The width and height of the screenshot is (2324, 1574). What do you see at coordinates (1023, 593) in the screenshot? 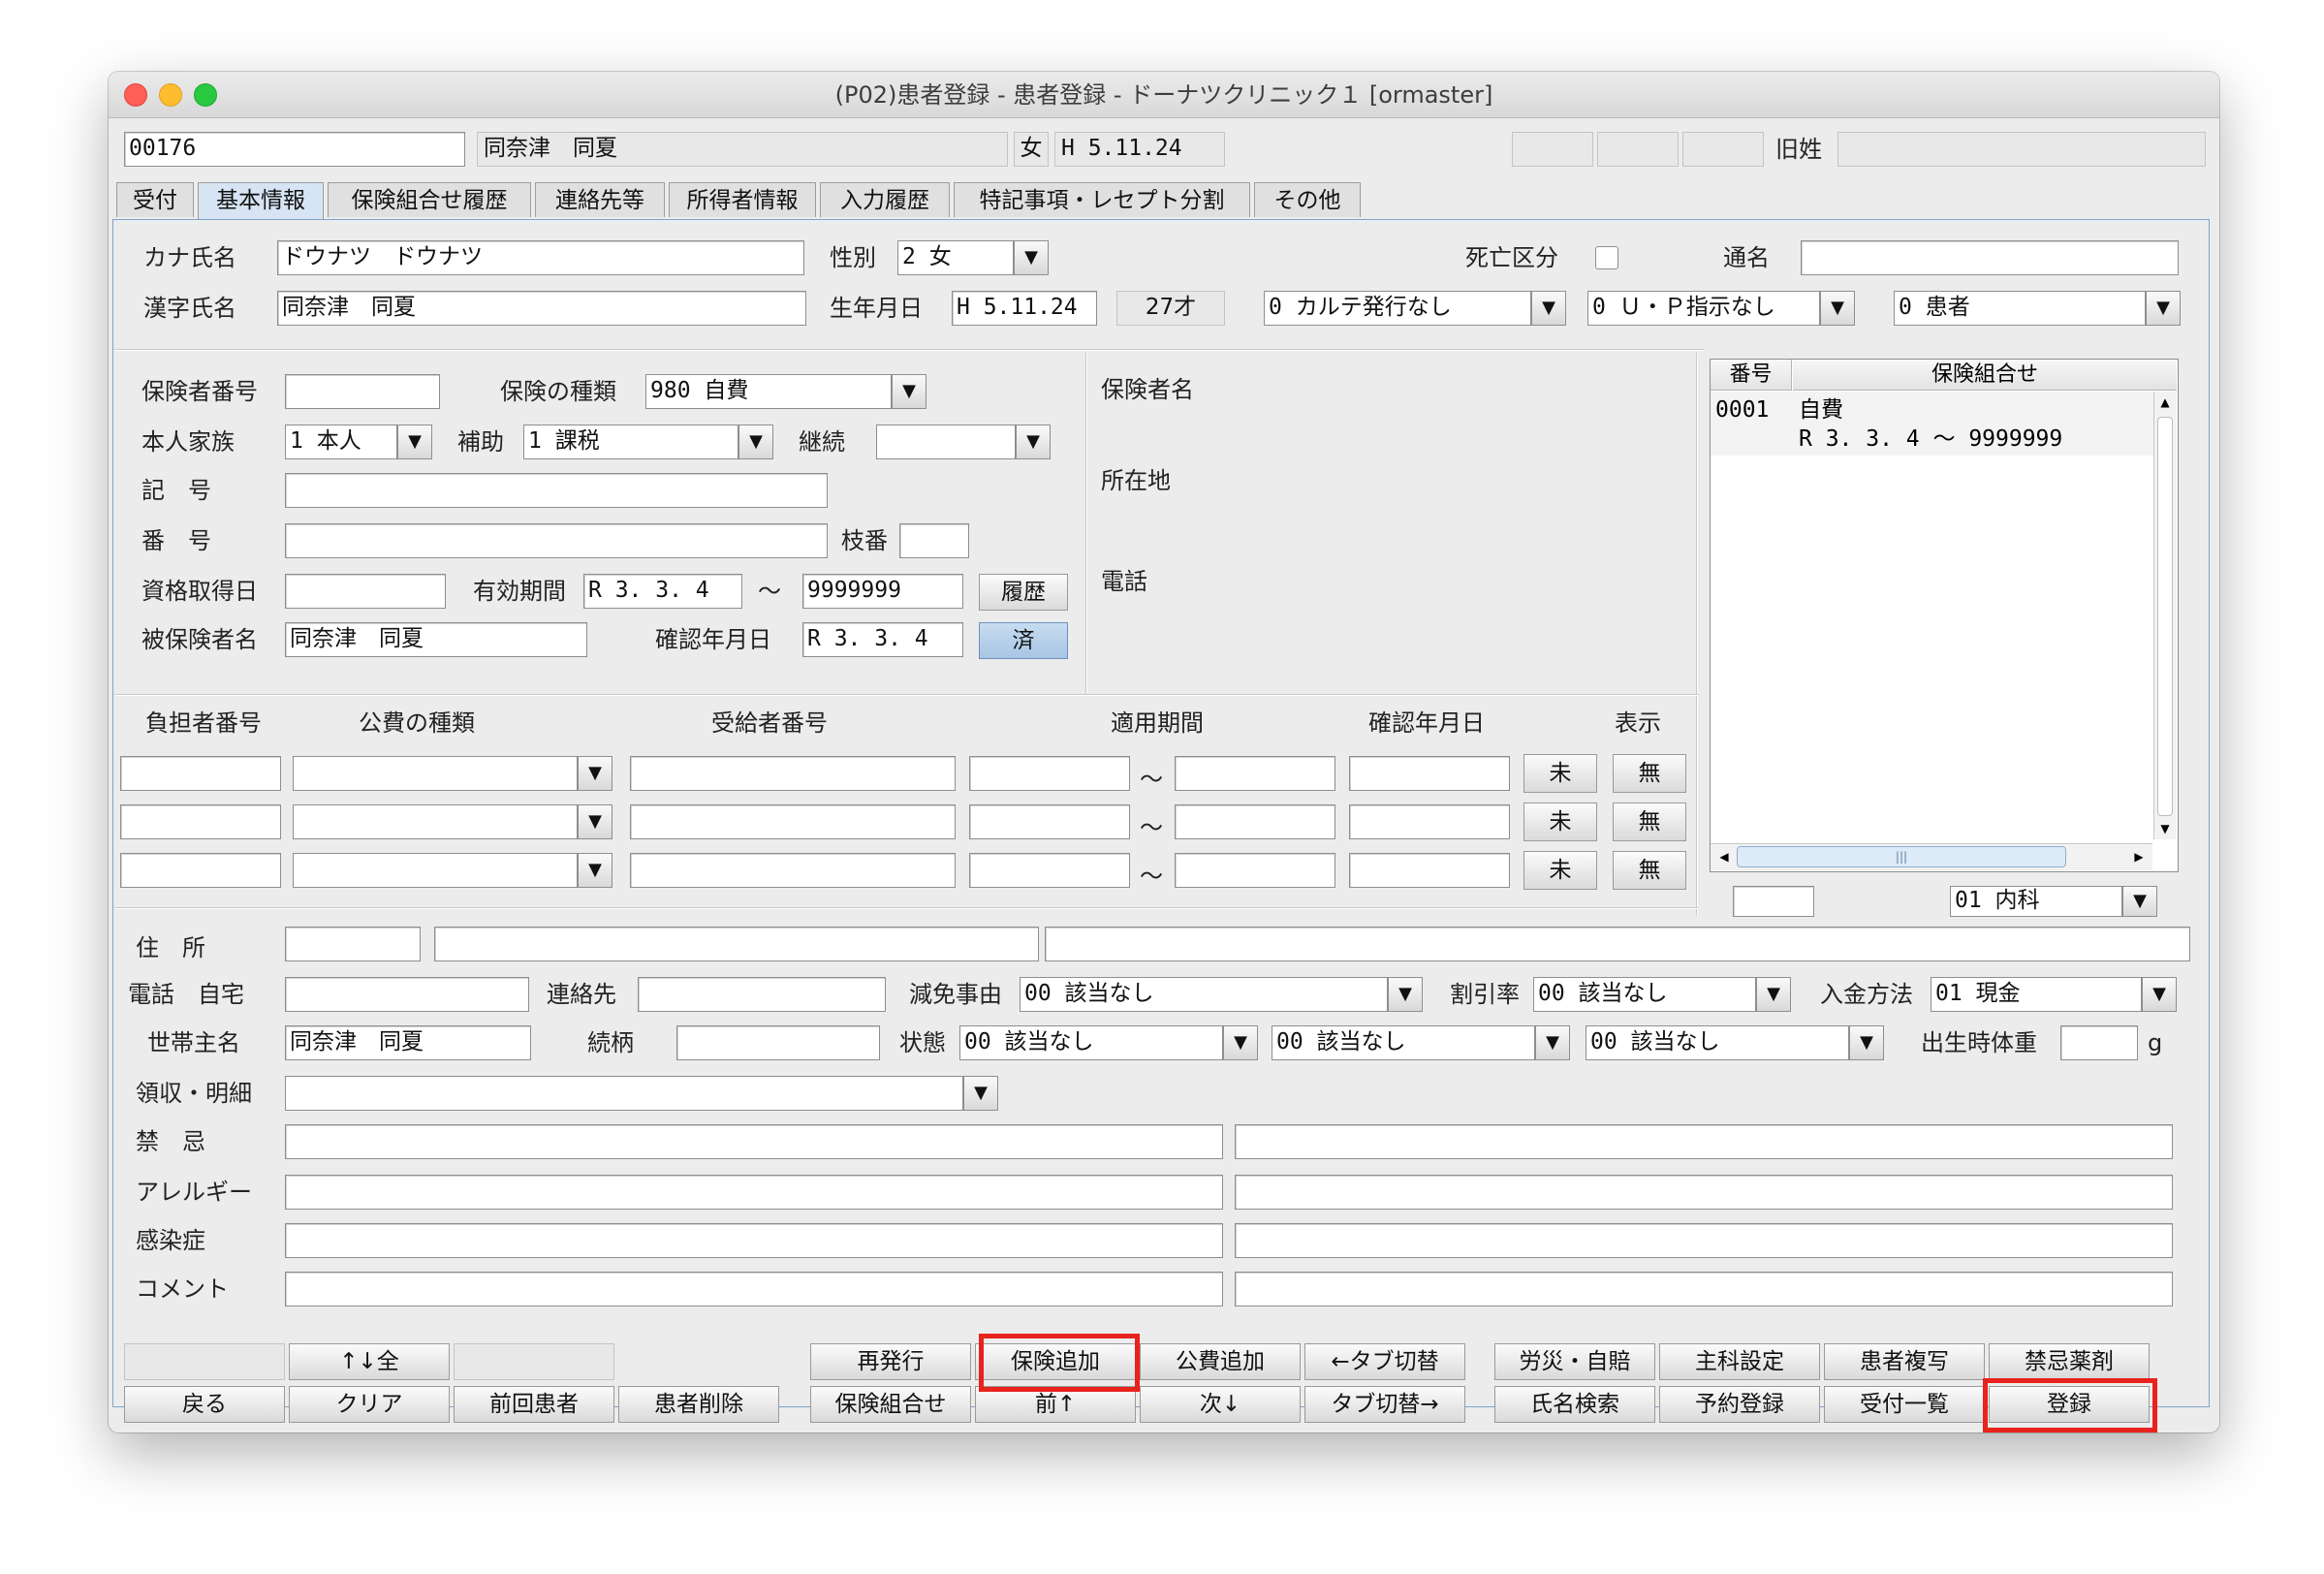
I see `history-button: 履歴` at bounding box center [1023, 593].